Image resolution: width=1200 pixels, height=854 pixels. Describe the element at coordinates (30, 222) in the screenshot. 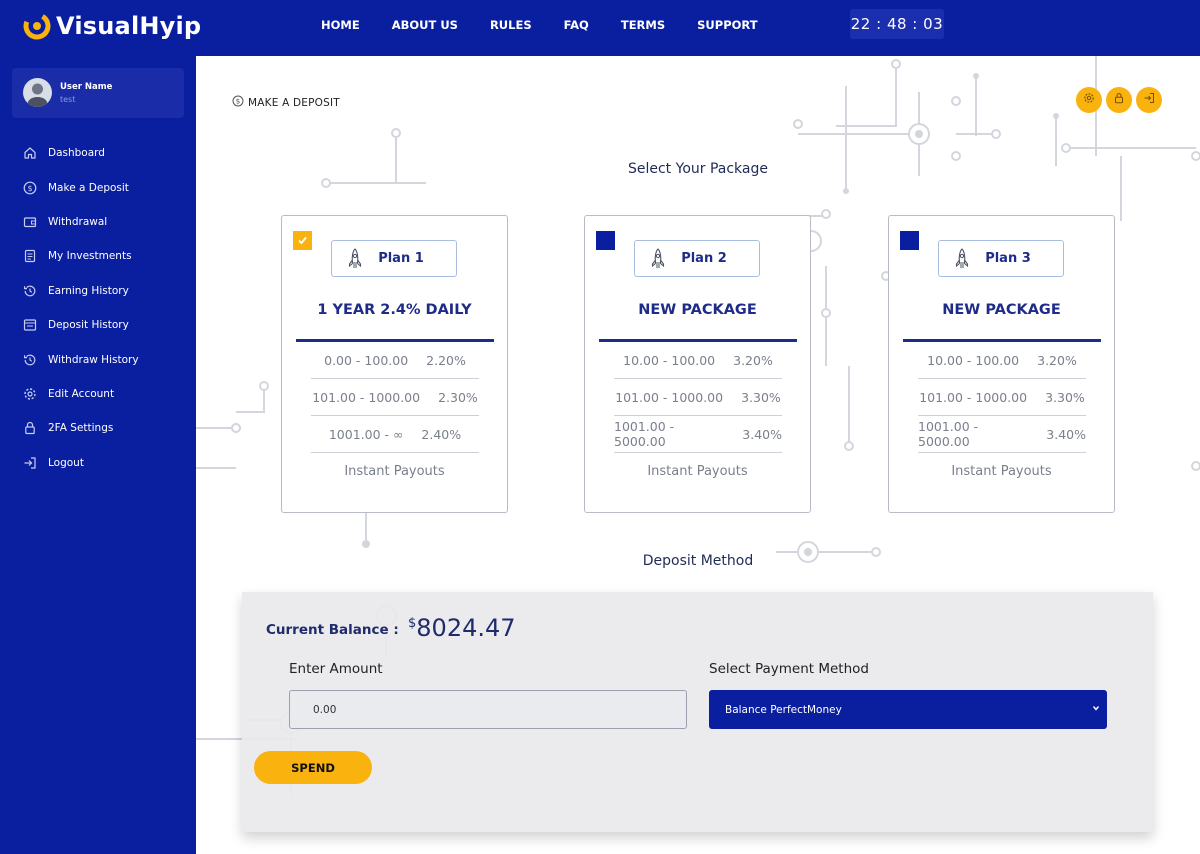

I see `wallet-icon` at that location.